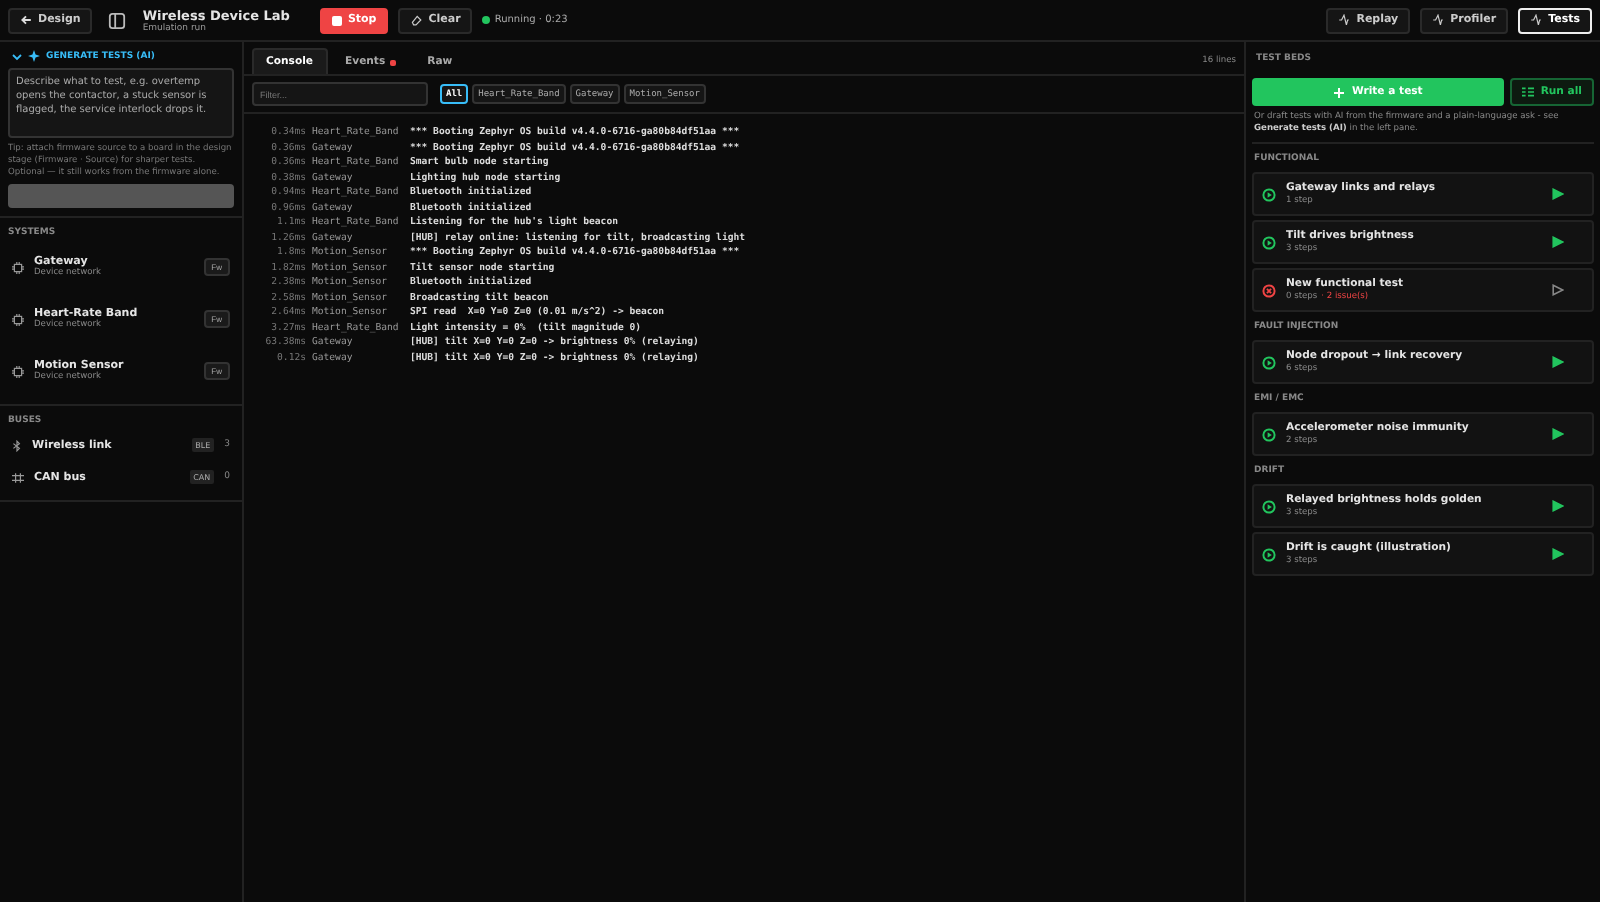 The height and width of the screenshot is (902, 1600). Describe the element at coordinates (17, 445) in the screenshot. I see `bluetooth-icon` at that location.